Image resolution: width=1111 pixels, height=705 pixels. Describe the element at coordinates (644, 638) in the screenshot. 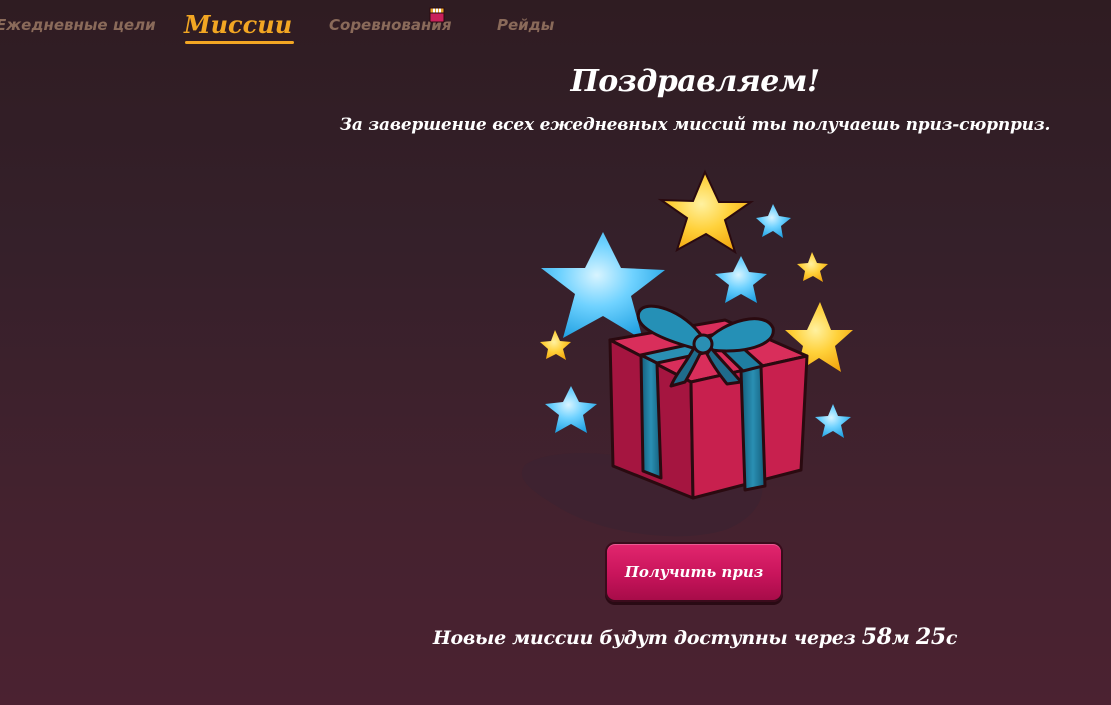

I see `timer-prefix: Новые миссии будут доступны через` at that location.